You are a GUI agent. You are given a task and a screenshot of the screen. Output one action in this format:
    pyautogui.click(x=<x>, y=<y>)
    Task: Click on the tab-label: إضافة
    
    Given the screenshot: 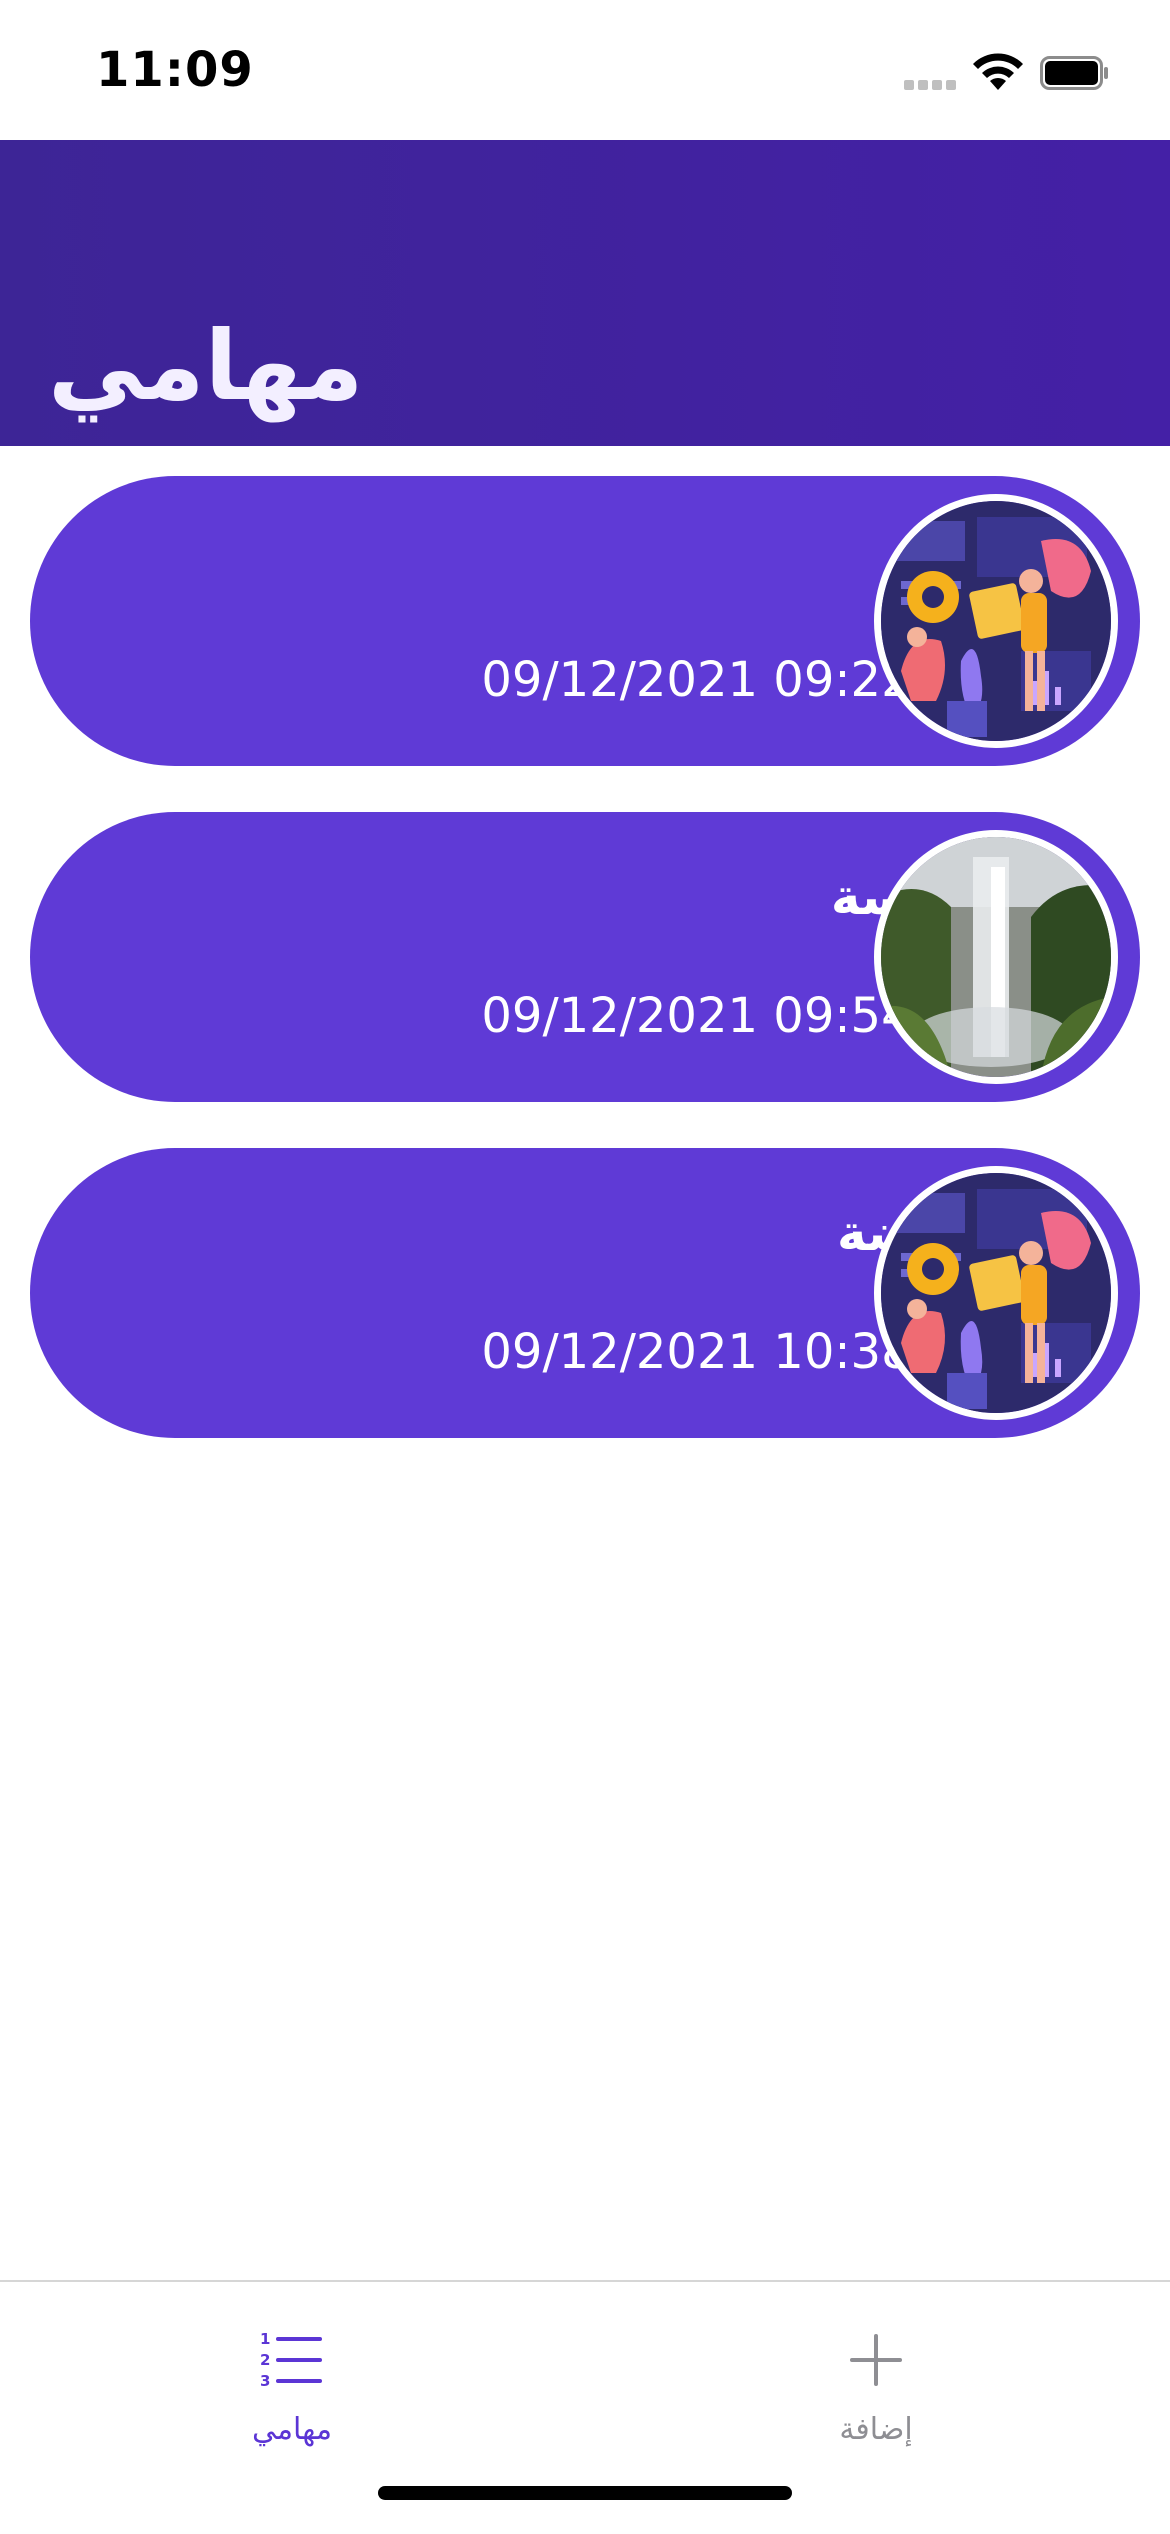 What is the action you would take?
    pyautogui.click(x=876, y=2429)
    